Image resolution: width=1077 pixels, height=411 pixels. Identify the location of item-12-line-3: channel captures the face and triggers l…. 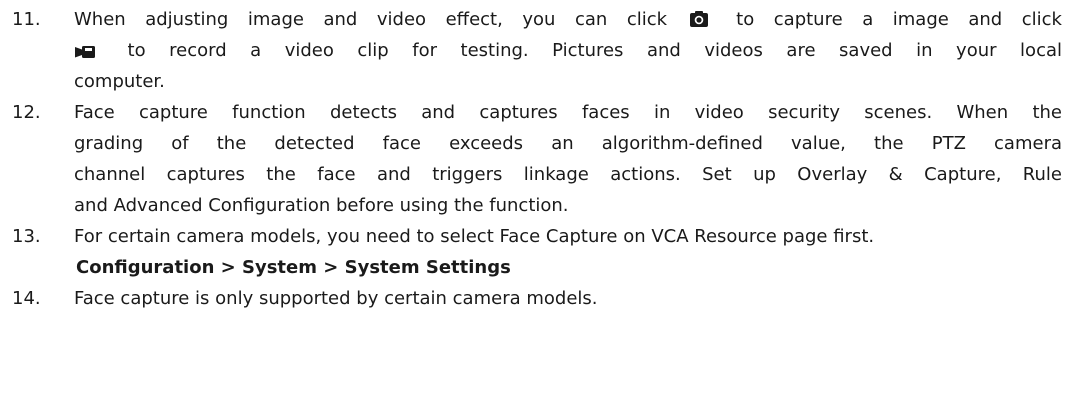
(568, 174).